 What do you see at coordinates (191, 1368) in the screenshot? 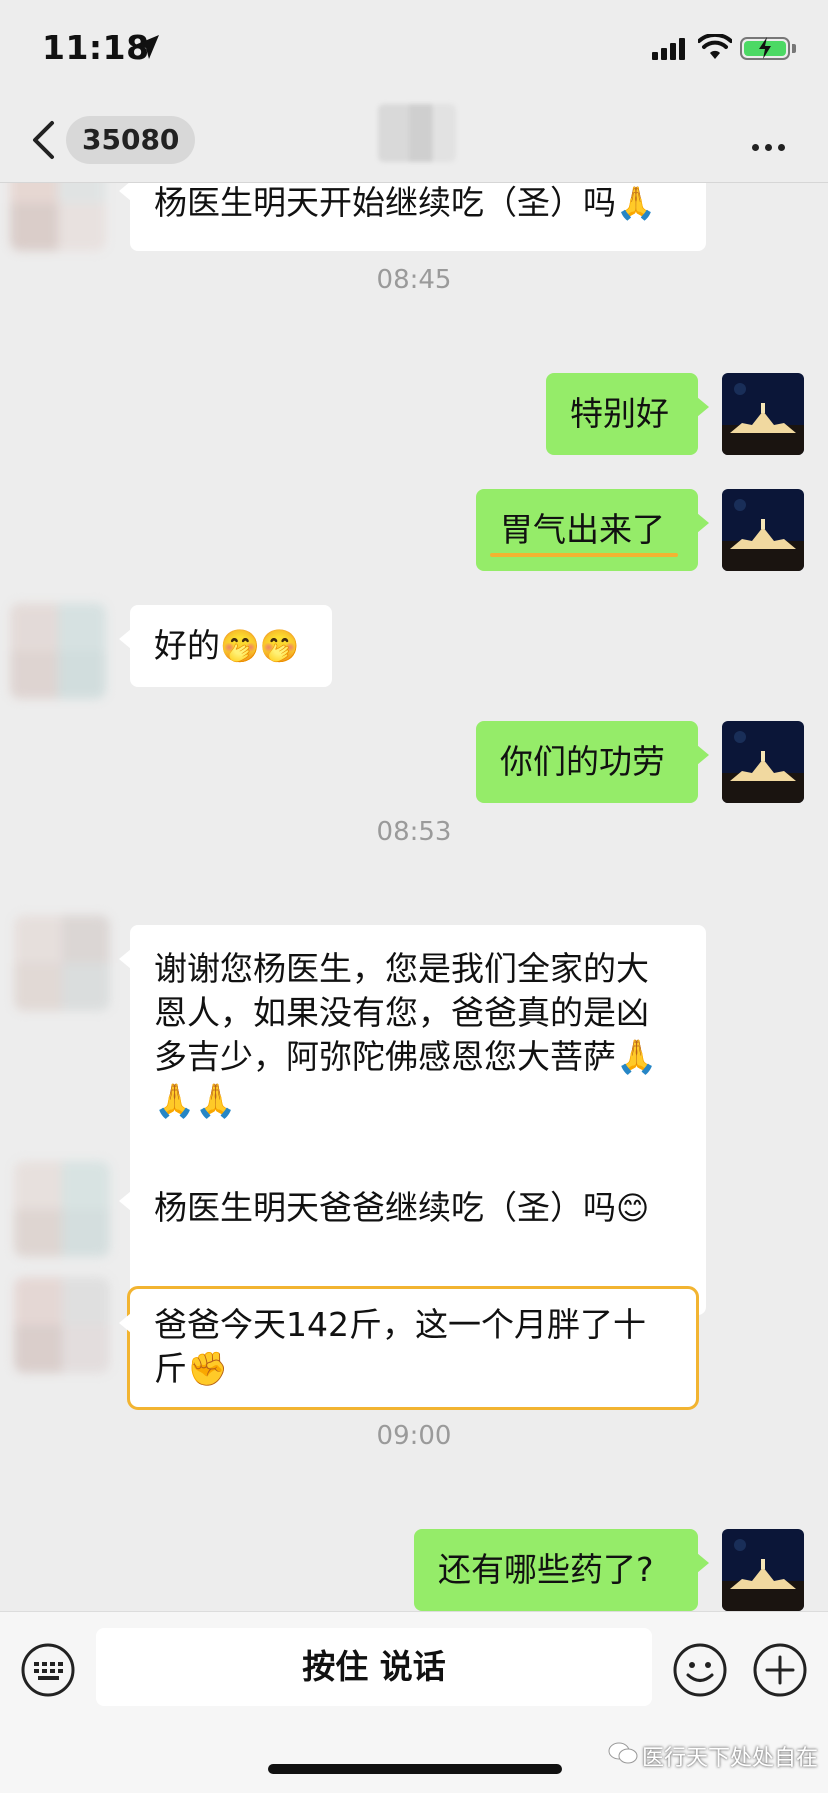
I see `message-line: 斤✊` at bounding box center [191, 1368].